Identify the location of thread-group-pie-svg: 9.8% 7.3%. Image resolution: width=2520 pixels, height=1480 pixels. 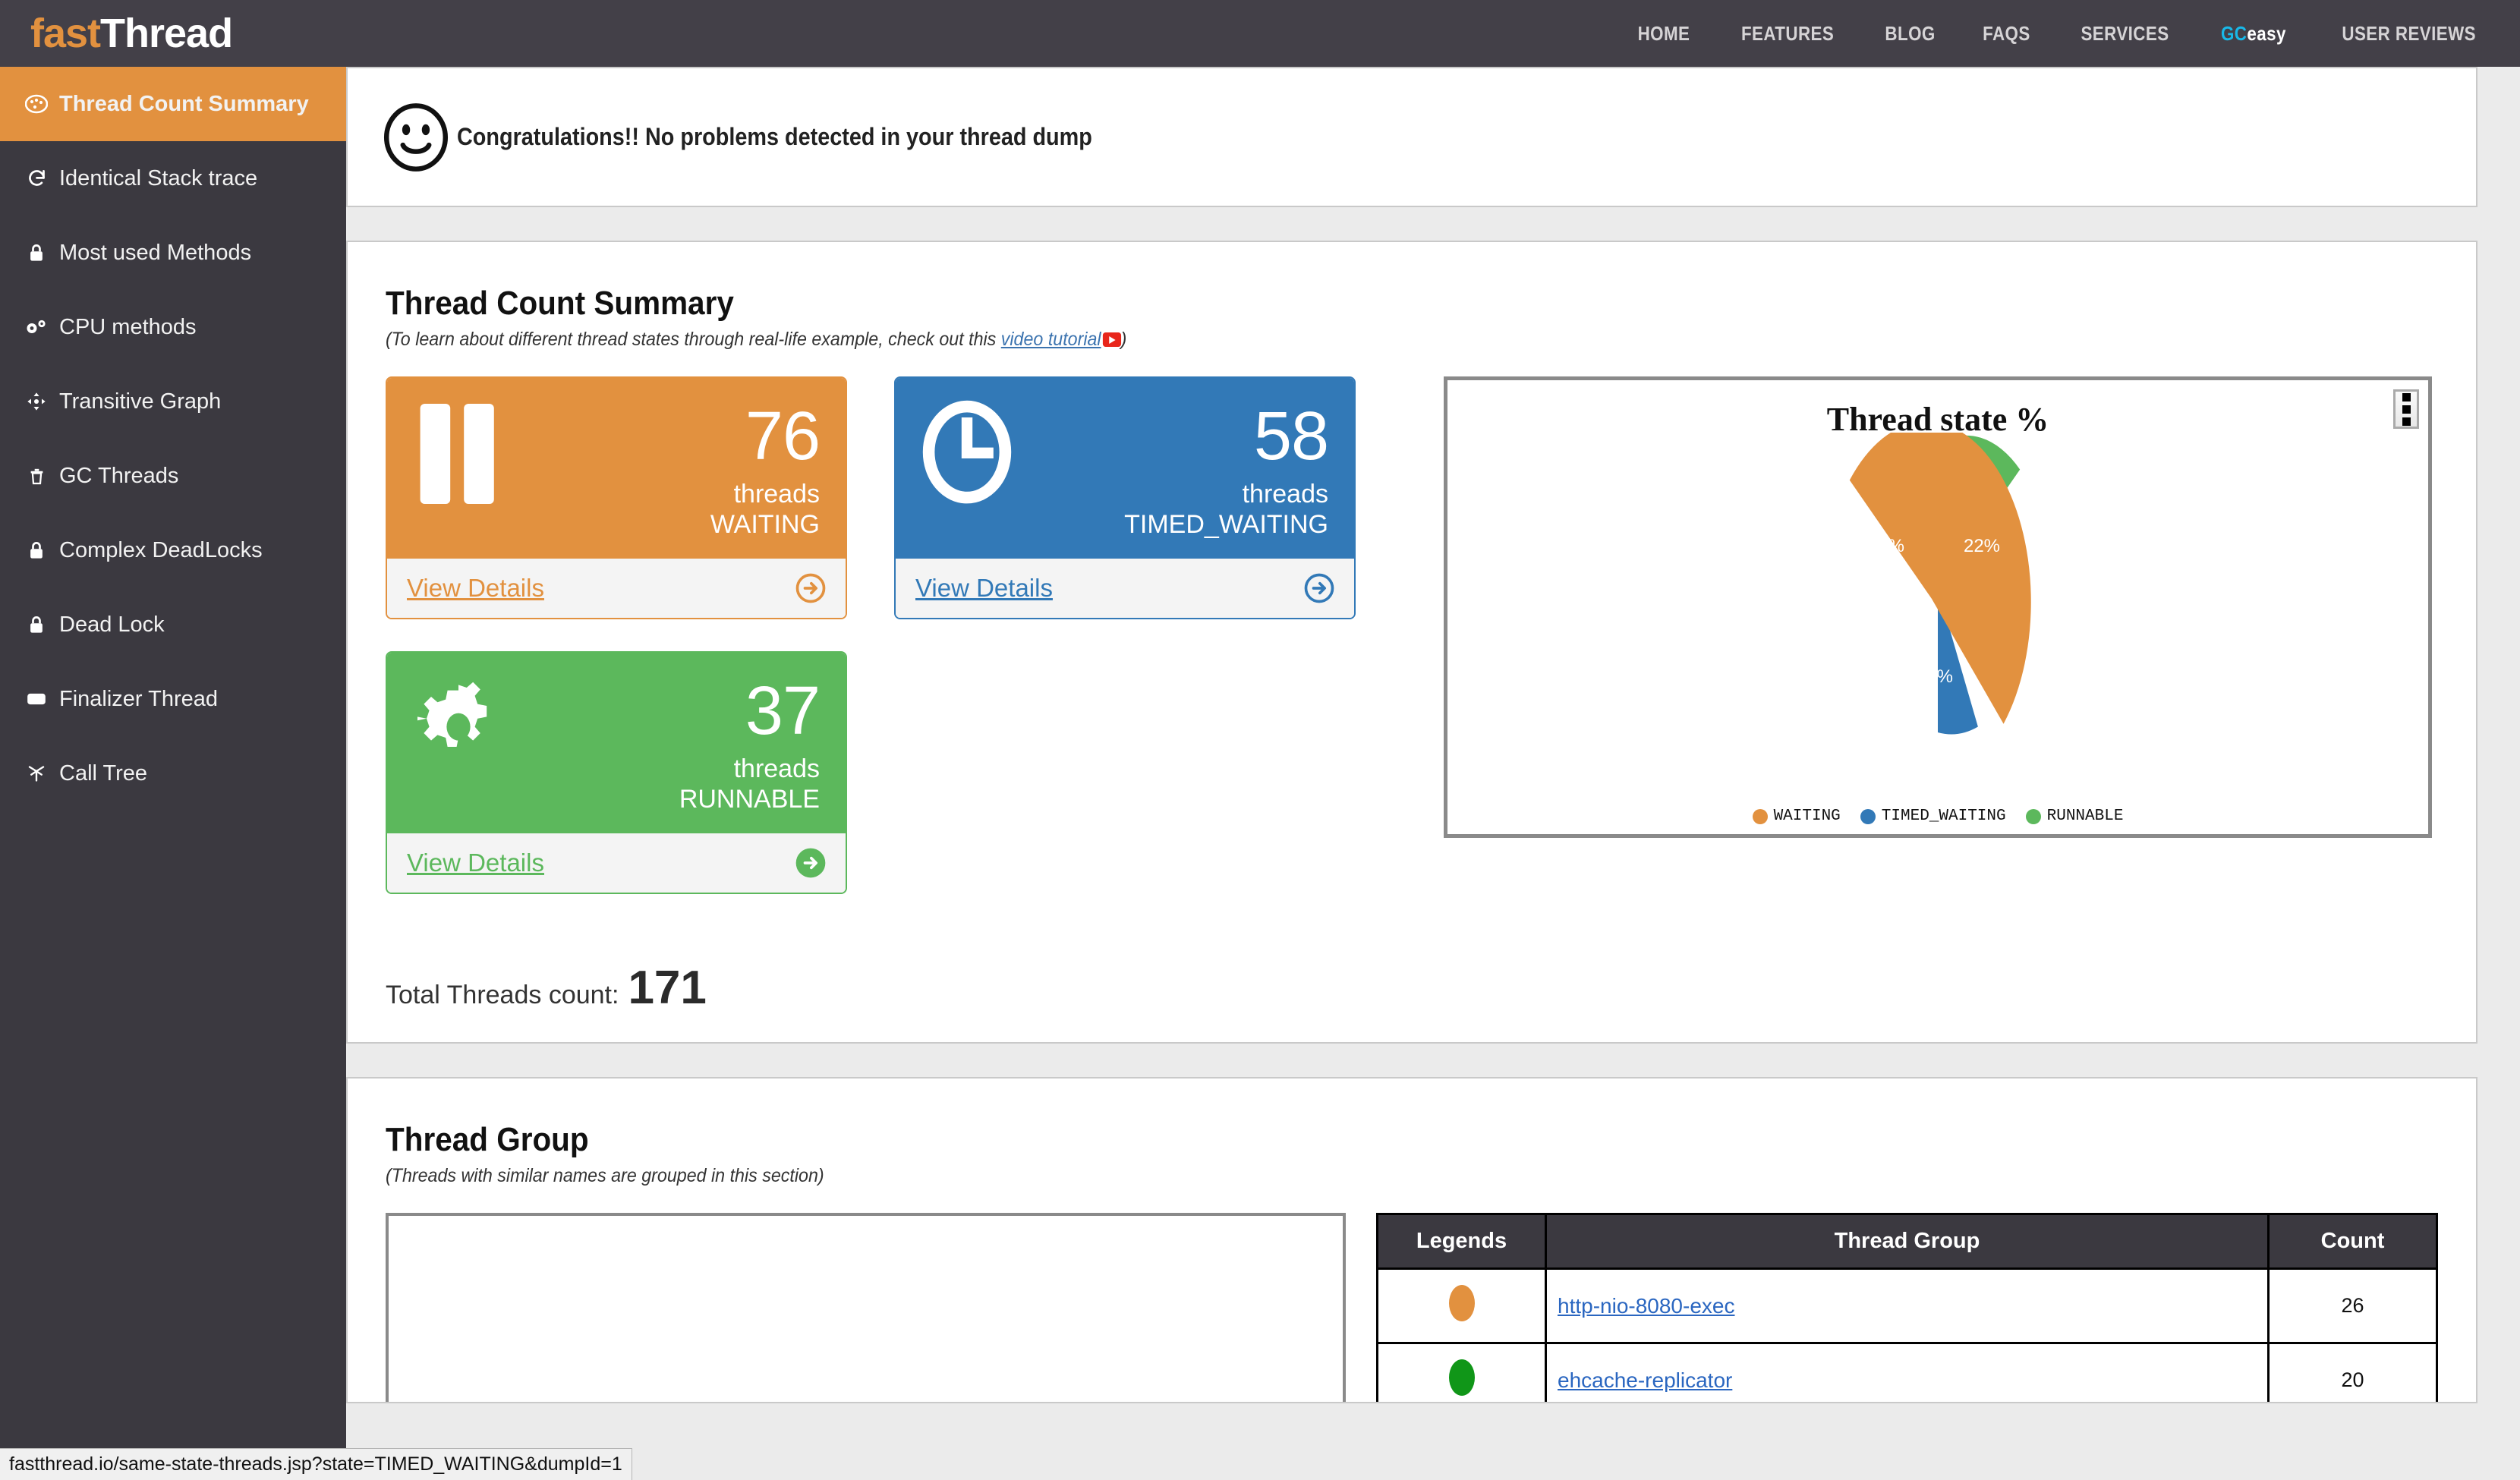
(867, 1309).